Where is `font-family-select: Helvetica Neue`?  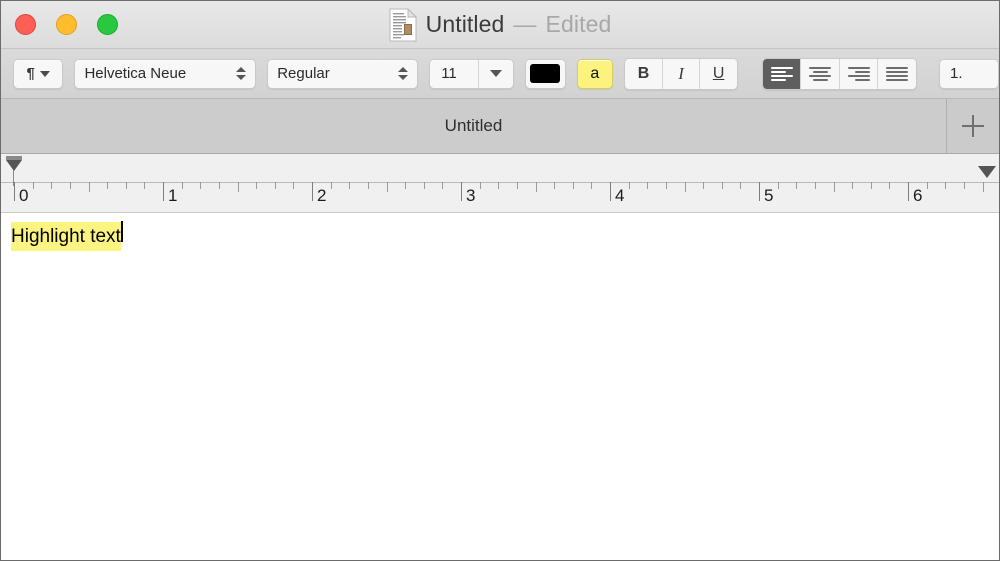 font-family-select: Helvetica Neue is located at coordinates (165, 73).